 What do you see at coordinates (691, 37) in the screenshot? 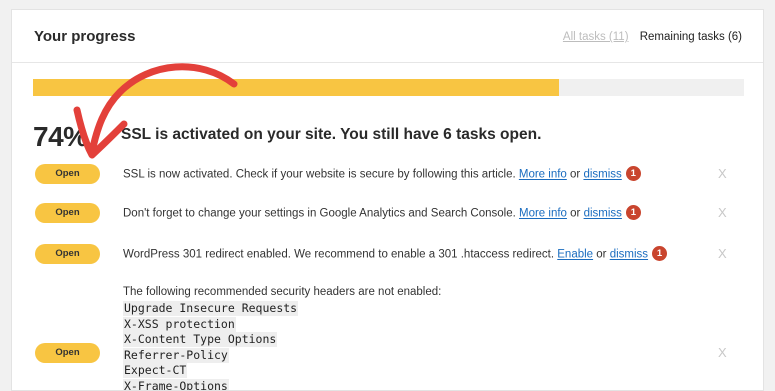
I see `tab-remaining-tasks: Remaining tasks (6)` at bounding box center [691, 37].